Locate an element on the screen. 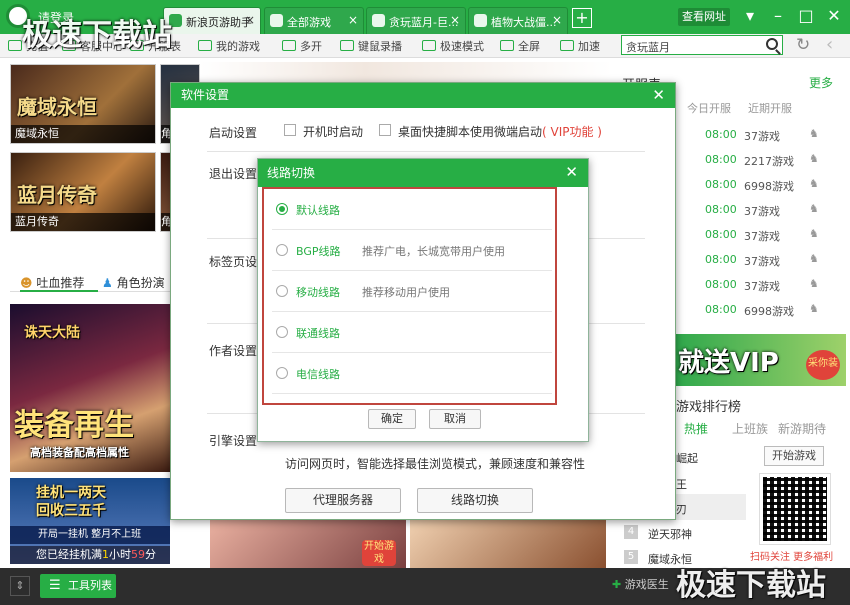 Image resolution: width=850 pixels, height=605 pixels. back-icon: ‹ is located at coordinates (829, 44).